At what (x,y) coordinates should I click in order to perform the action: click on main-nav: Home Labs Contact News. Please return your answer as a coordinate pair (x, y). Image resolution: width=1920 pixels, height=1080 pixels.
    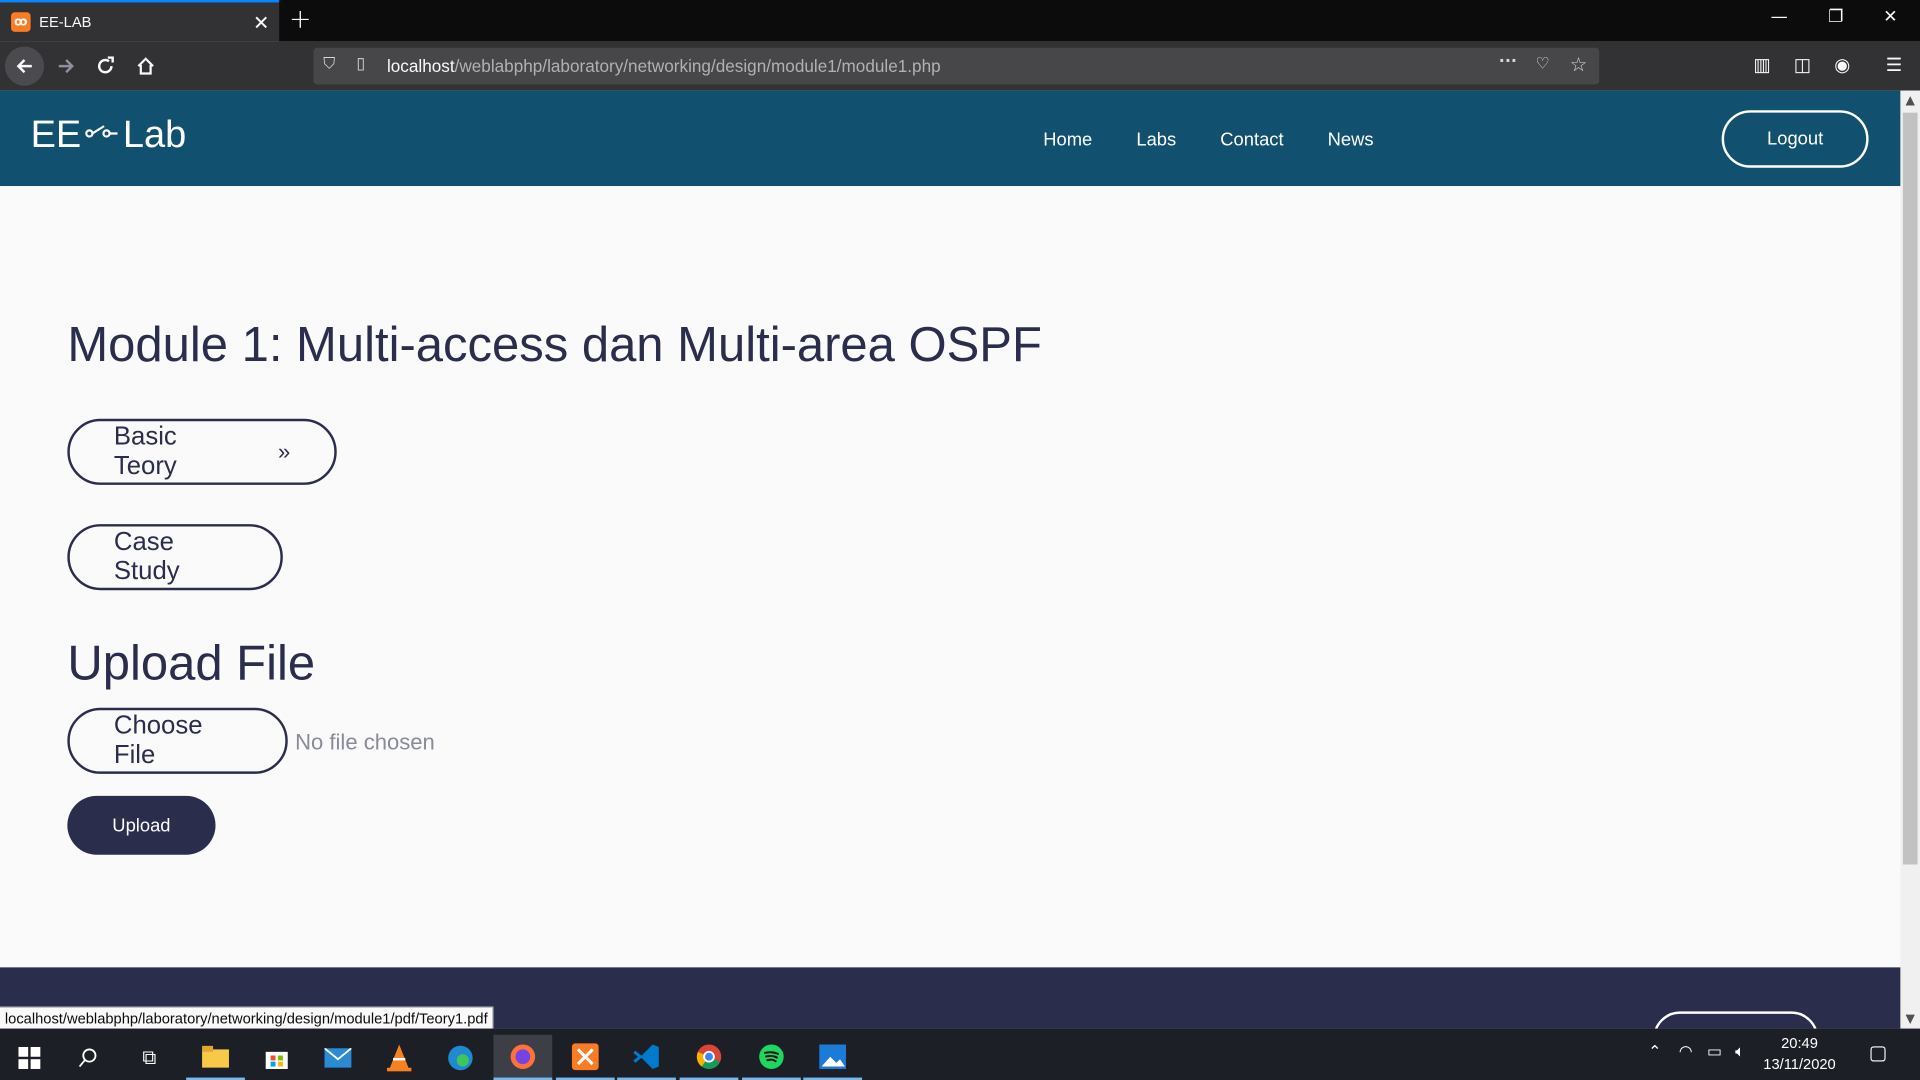
    Looking at the image, I should click on (1208, 140).